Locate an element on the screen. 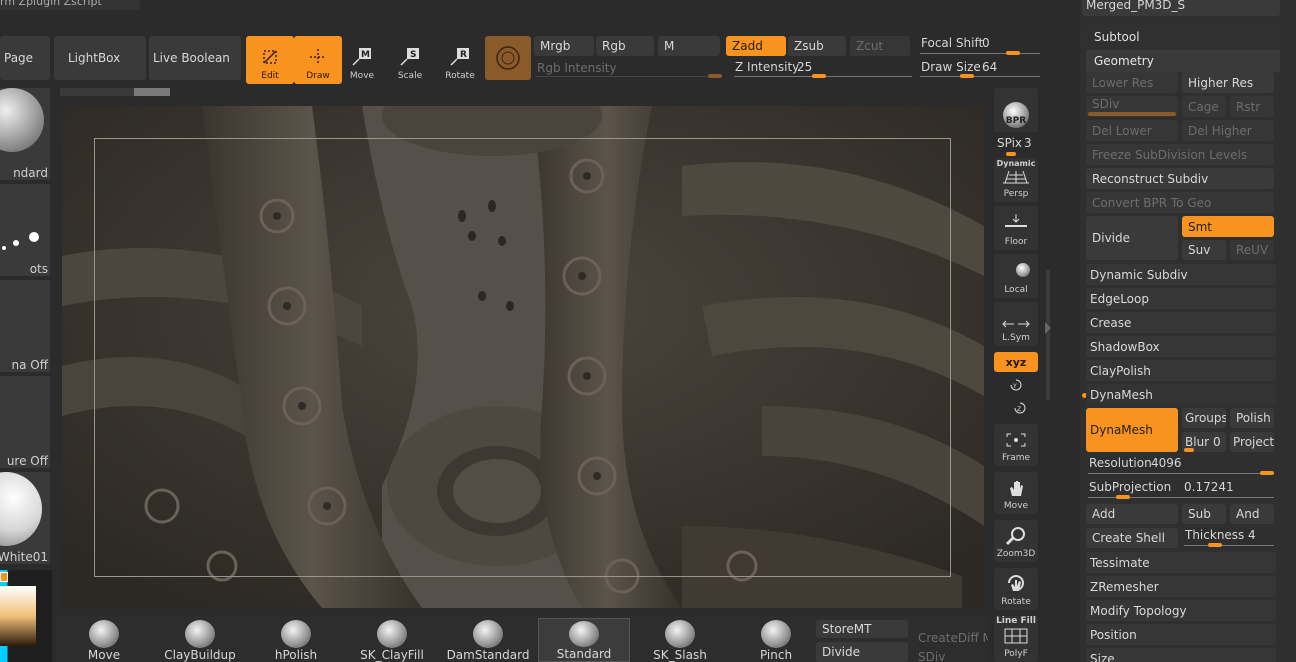  divide-bottom-button: Divide is located at coordinates (862, 652).